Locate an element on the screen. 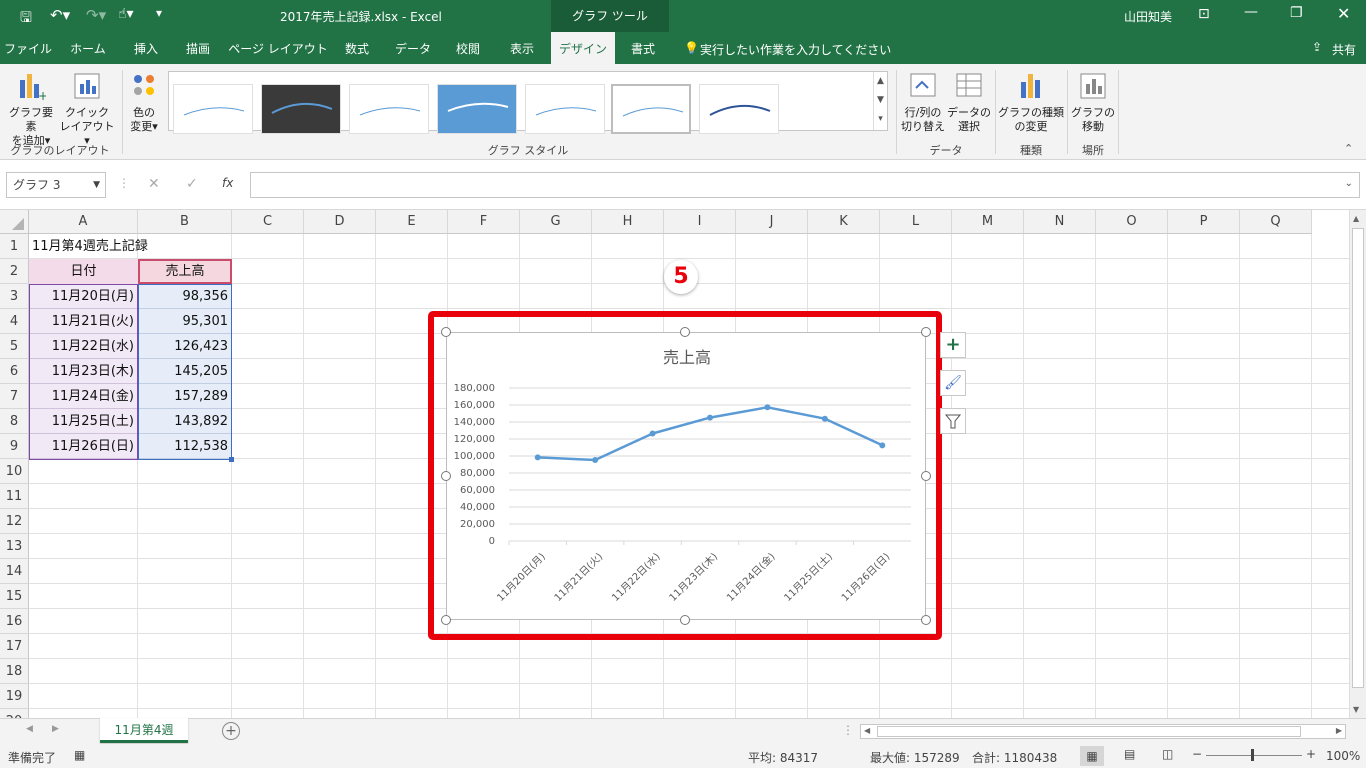  tab-draw: 描画 is located at coordinates (198, 48).